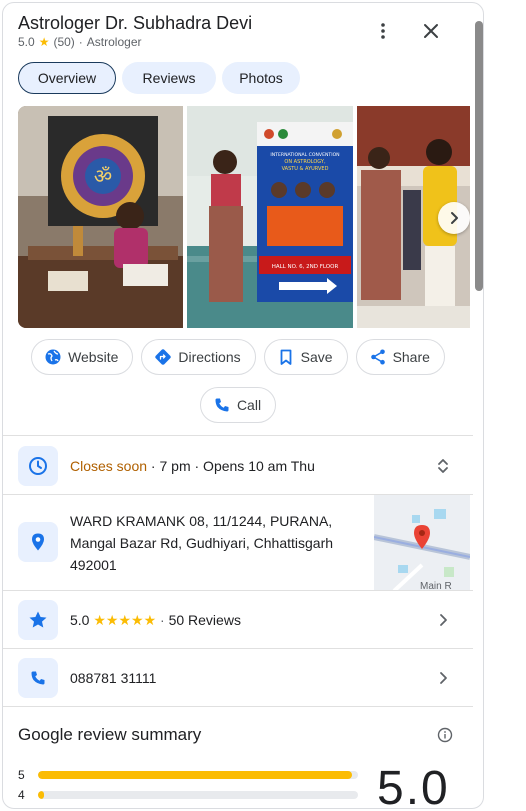 This screenshot has height=811, width=526. I want to click on poster-line1: INTERNATIONAL CONVENTION, so click(304, 155).